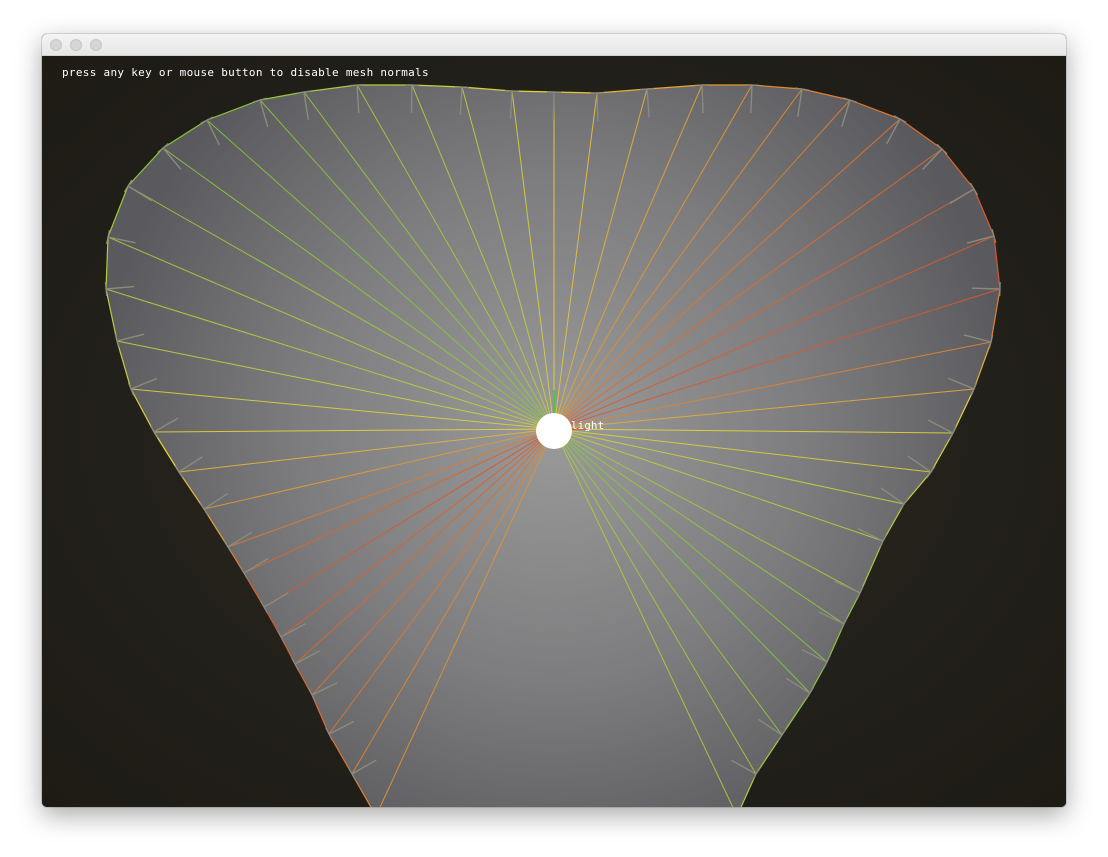 This screenshot has width=1108, height=857. What do you see at coordinates (588, 425) in the screenshot?
I see `light-label: light` at bounding box center [588, 425].